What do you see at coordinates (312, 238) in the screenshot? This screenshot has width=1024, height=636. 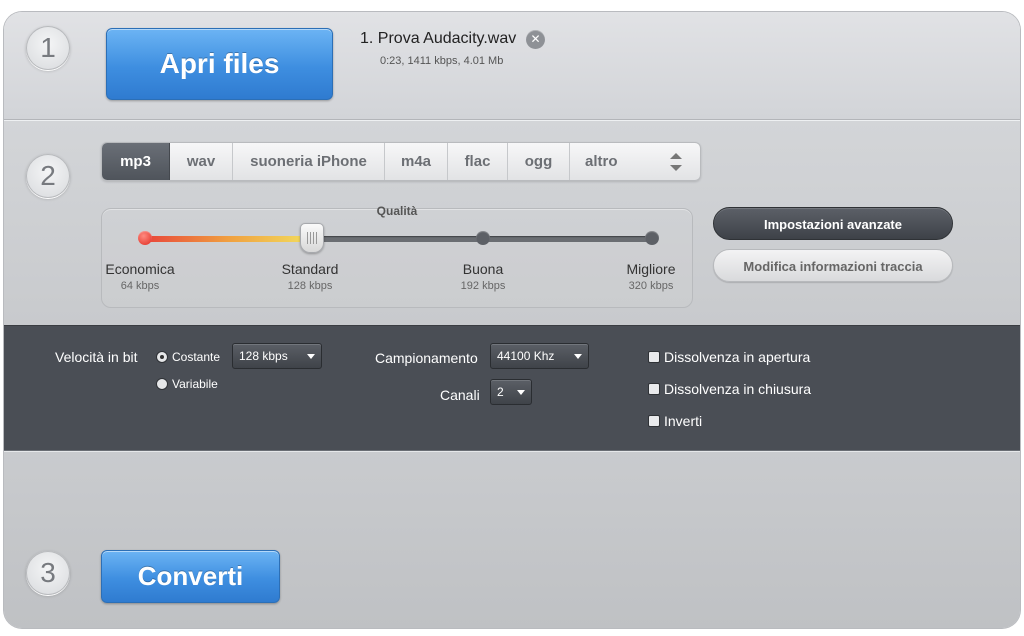 I see `quality-slider-handle` at bounding box center [312, 238].